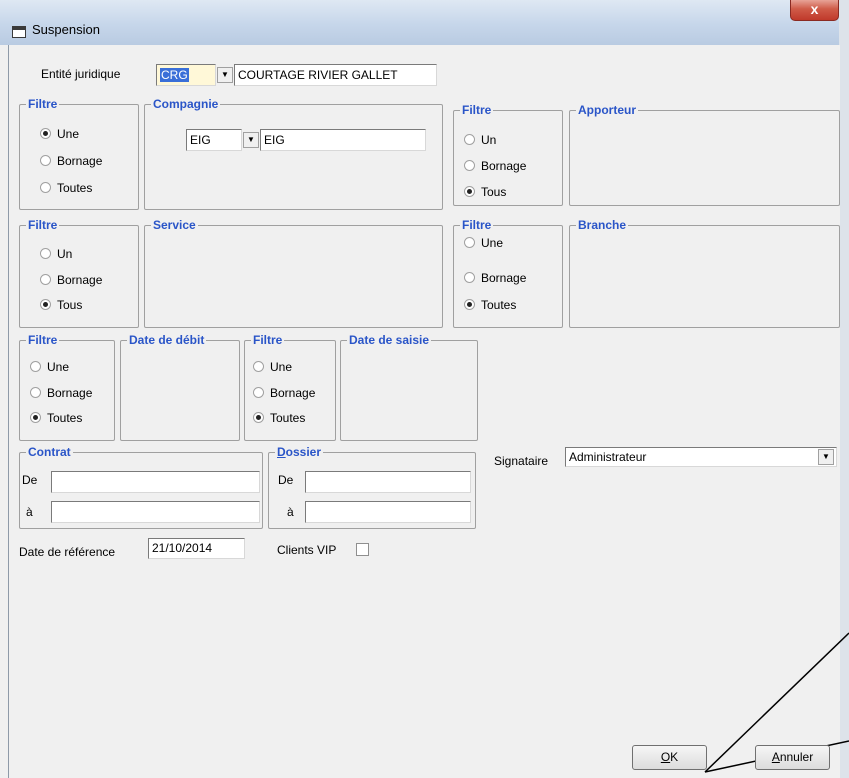  I want to click on annotation-lines, so click(776, 702).